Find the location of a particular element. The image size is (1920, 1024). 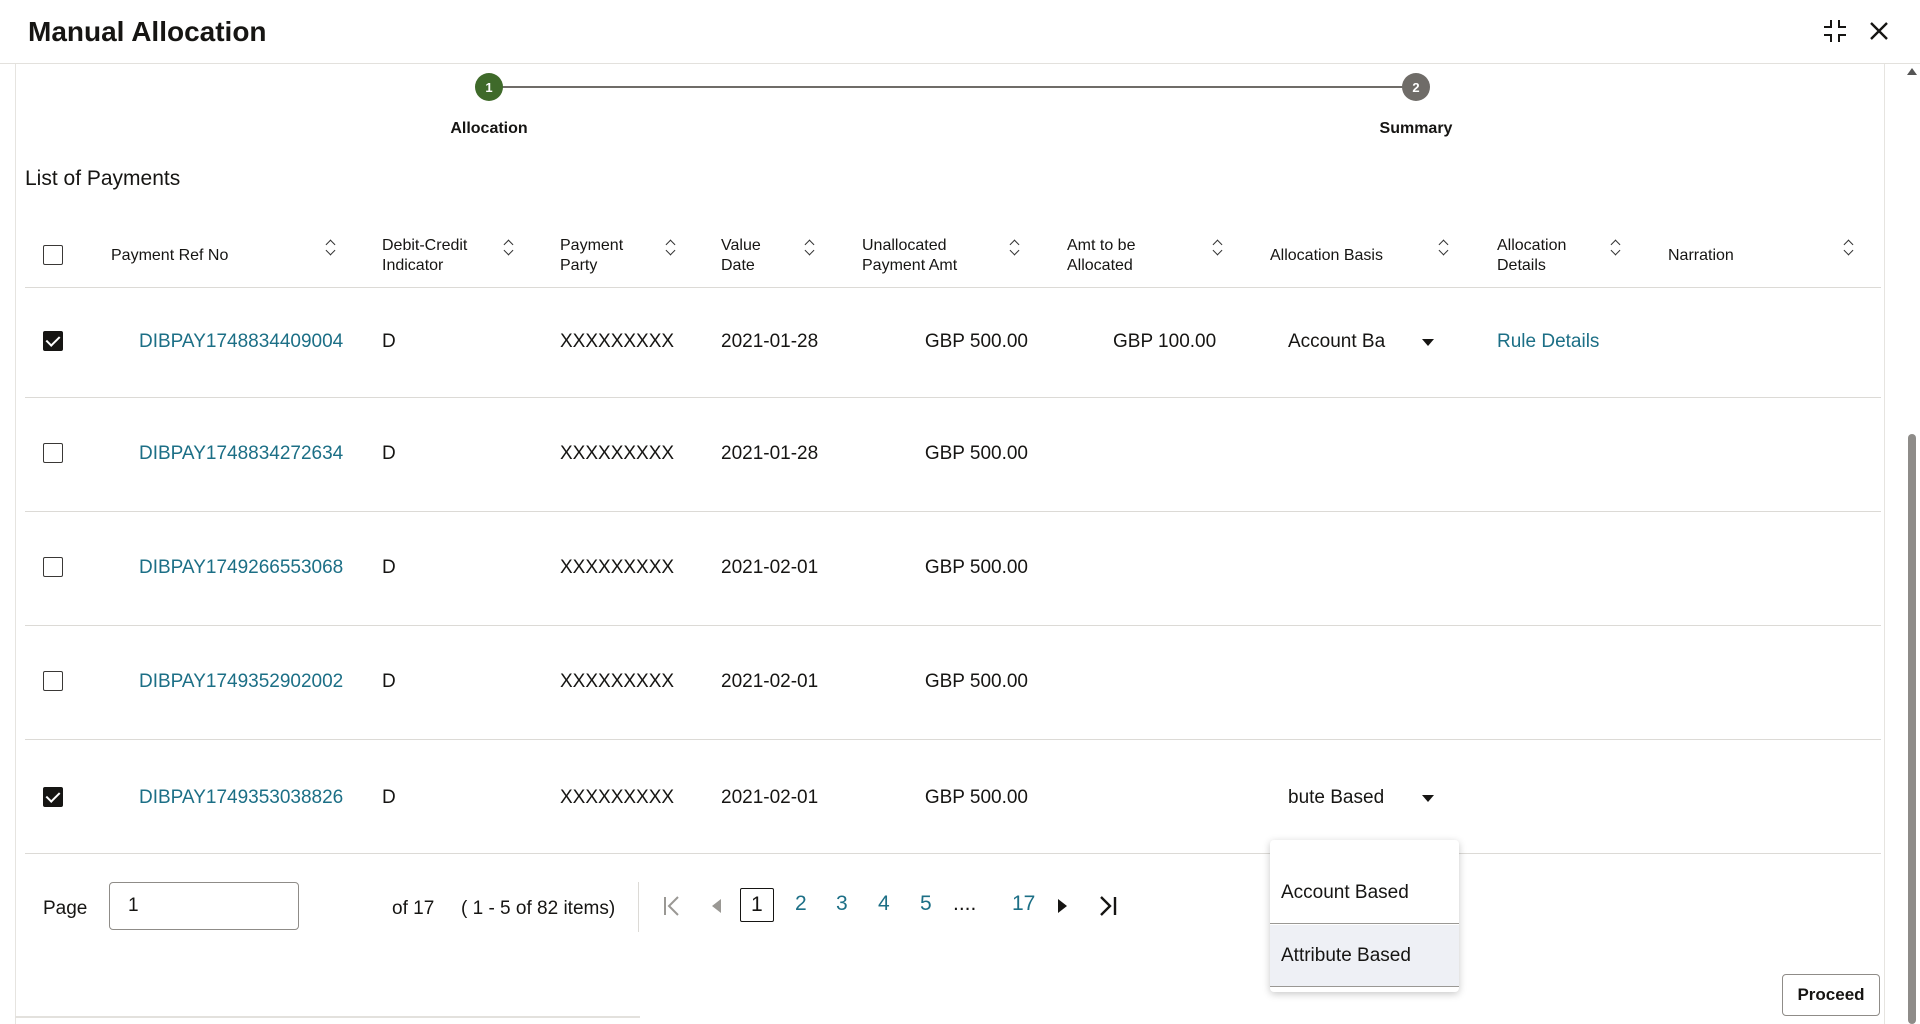

rule-details-link: Rule Details is located at coordinates (1548, 342).